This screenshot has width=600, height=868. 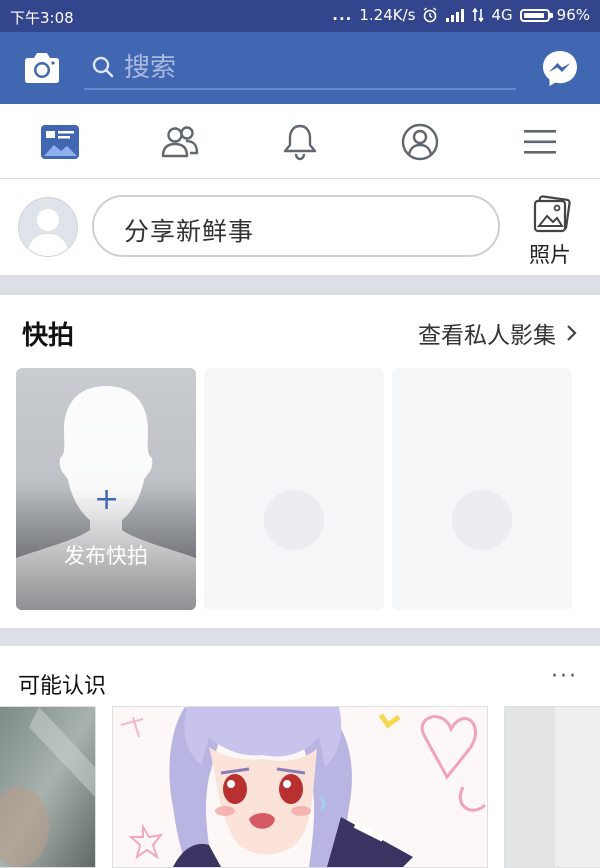 I want to click on friends-icon, so click(x=180, y=142).